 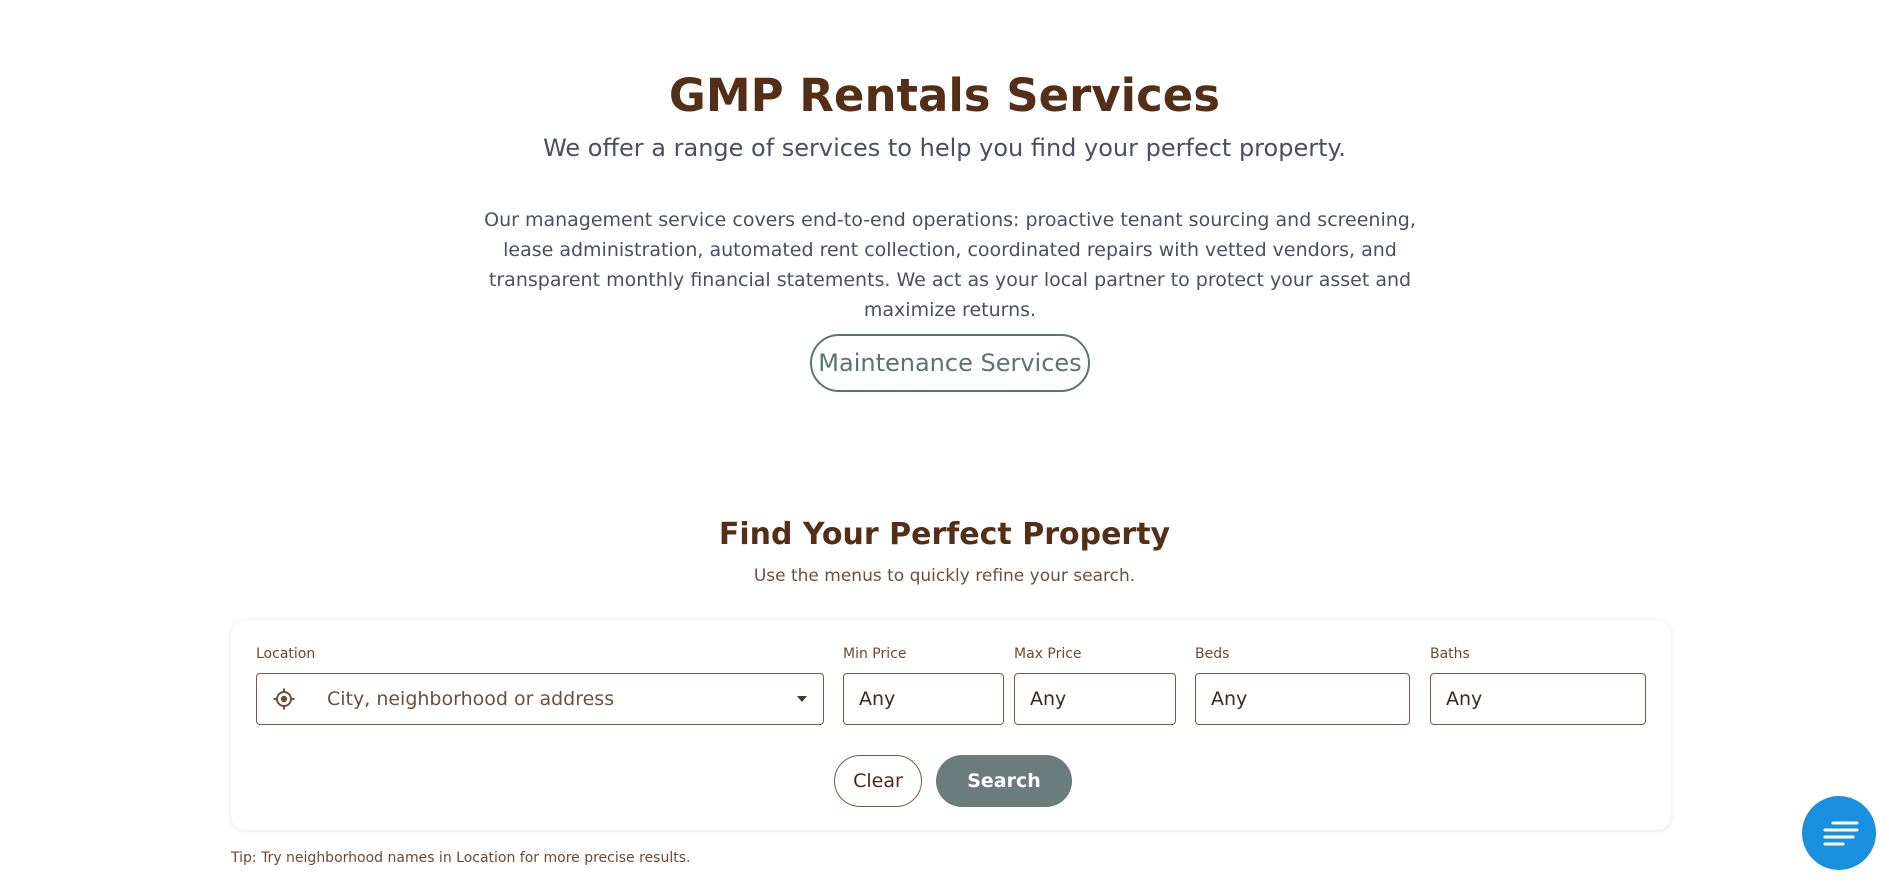 What do you see at coordinates (547, 699) in the screenshot?
I see `location-input` at bounding box center [547, 699].